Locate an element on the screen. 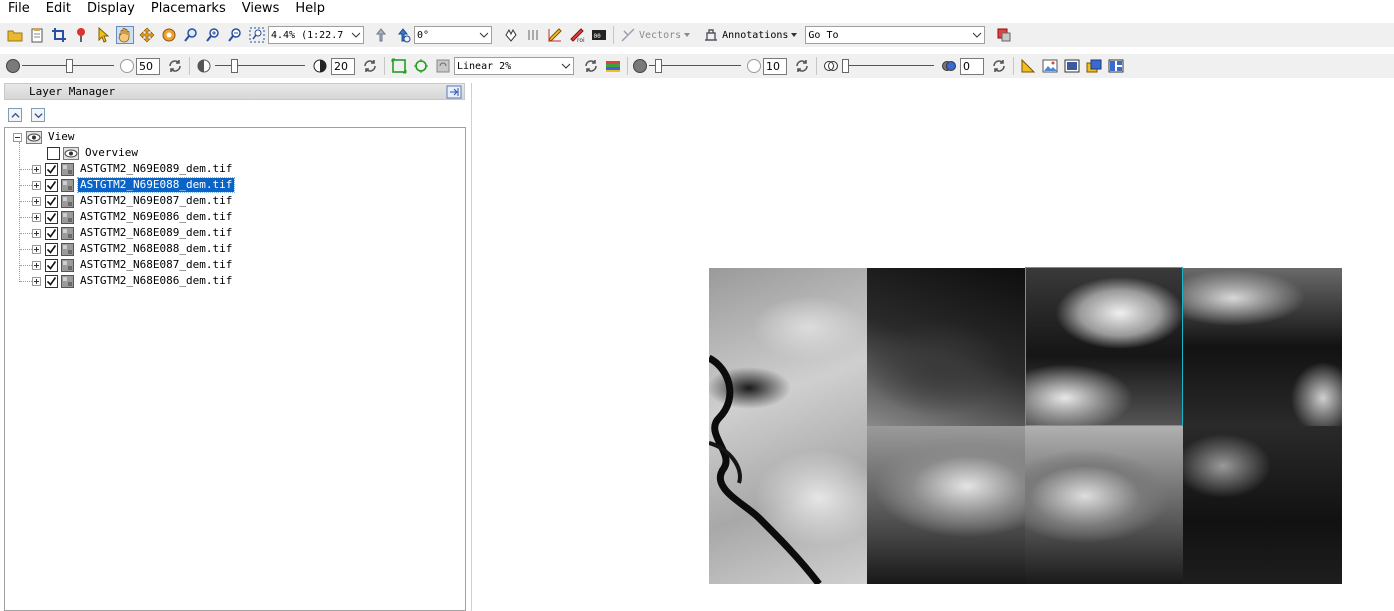 This screenshot has height=611, width=1394. crosshair-grey-icon is located at coordinates (533, 35).